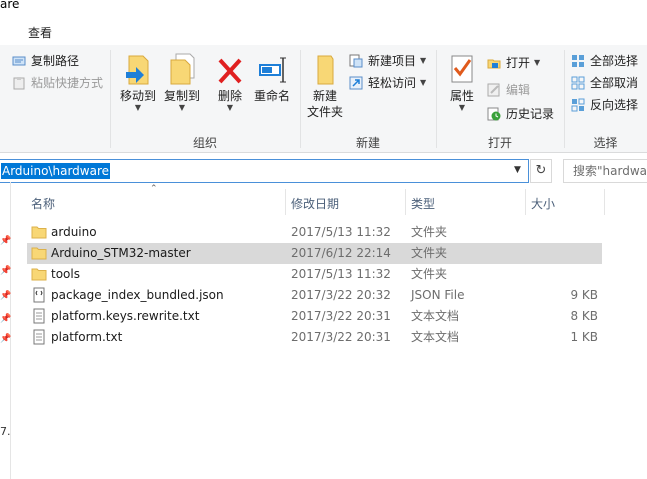  I want to click on column-header-name: 名称, so click(43, 203).